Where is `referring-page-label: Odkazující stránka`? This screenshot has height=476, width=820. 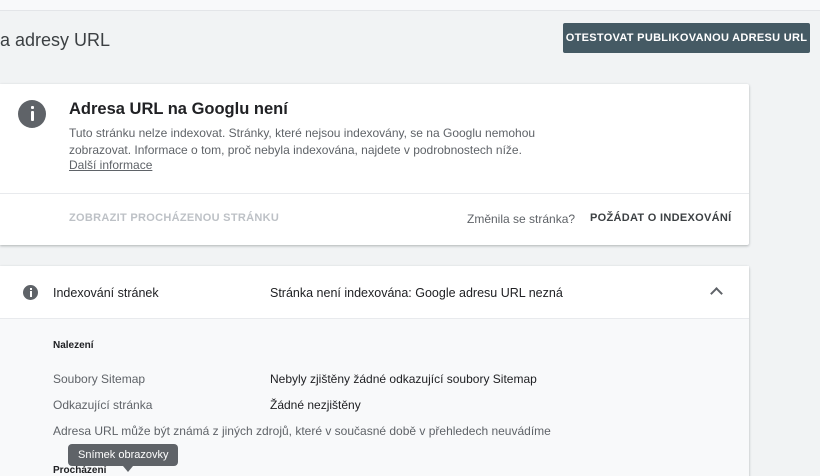 referring-page-label: Odkazující stránka is located at coordinates (103, 405).